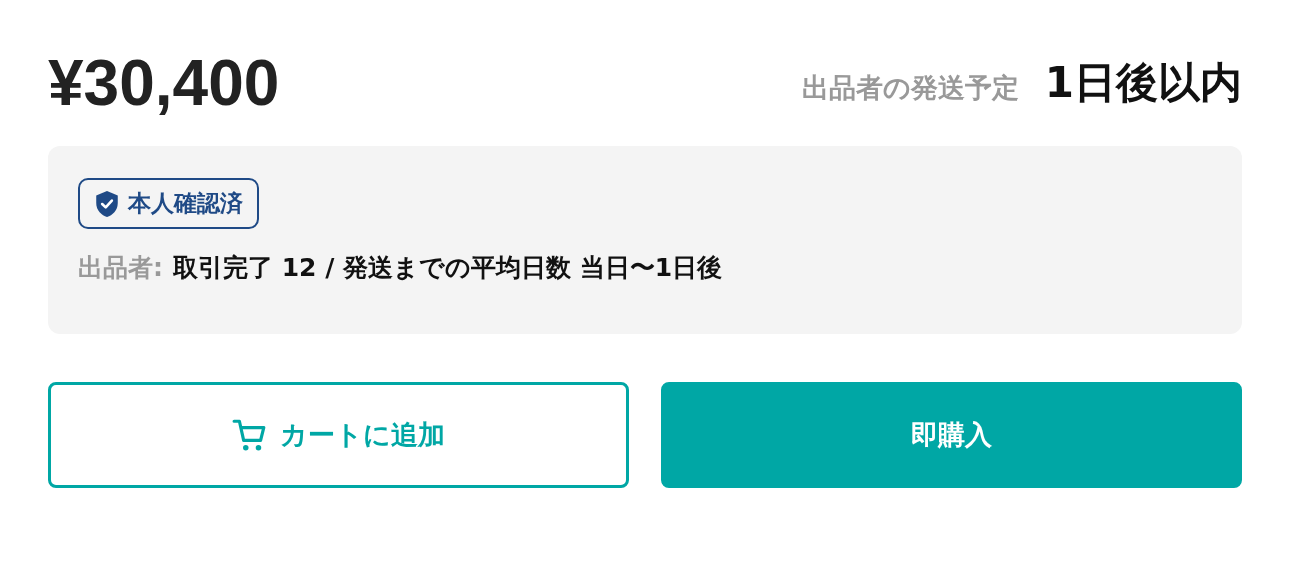 This screenshot has height=562, width=1290. I want to click on price: ¥30,400, so click(164, 83).